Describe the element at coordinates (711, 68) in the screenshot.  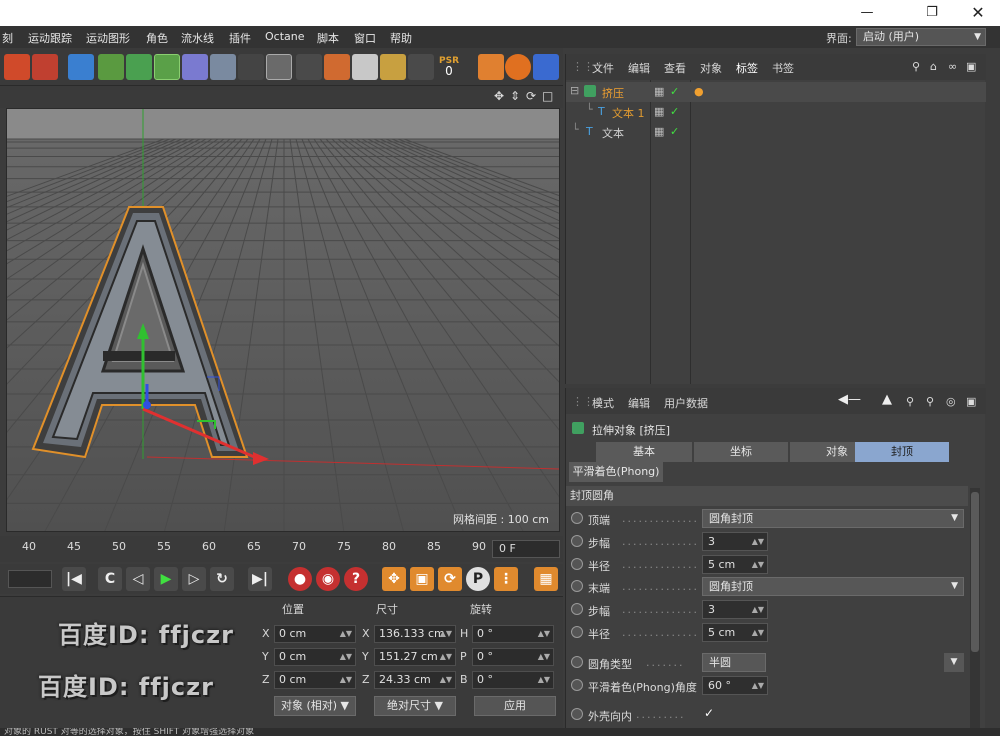
I see `om-menu-objects: 对象` at that location.